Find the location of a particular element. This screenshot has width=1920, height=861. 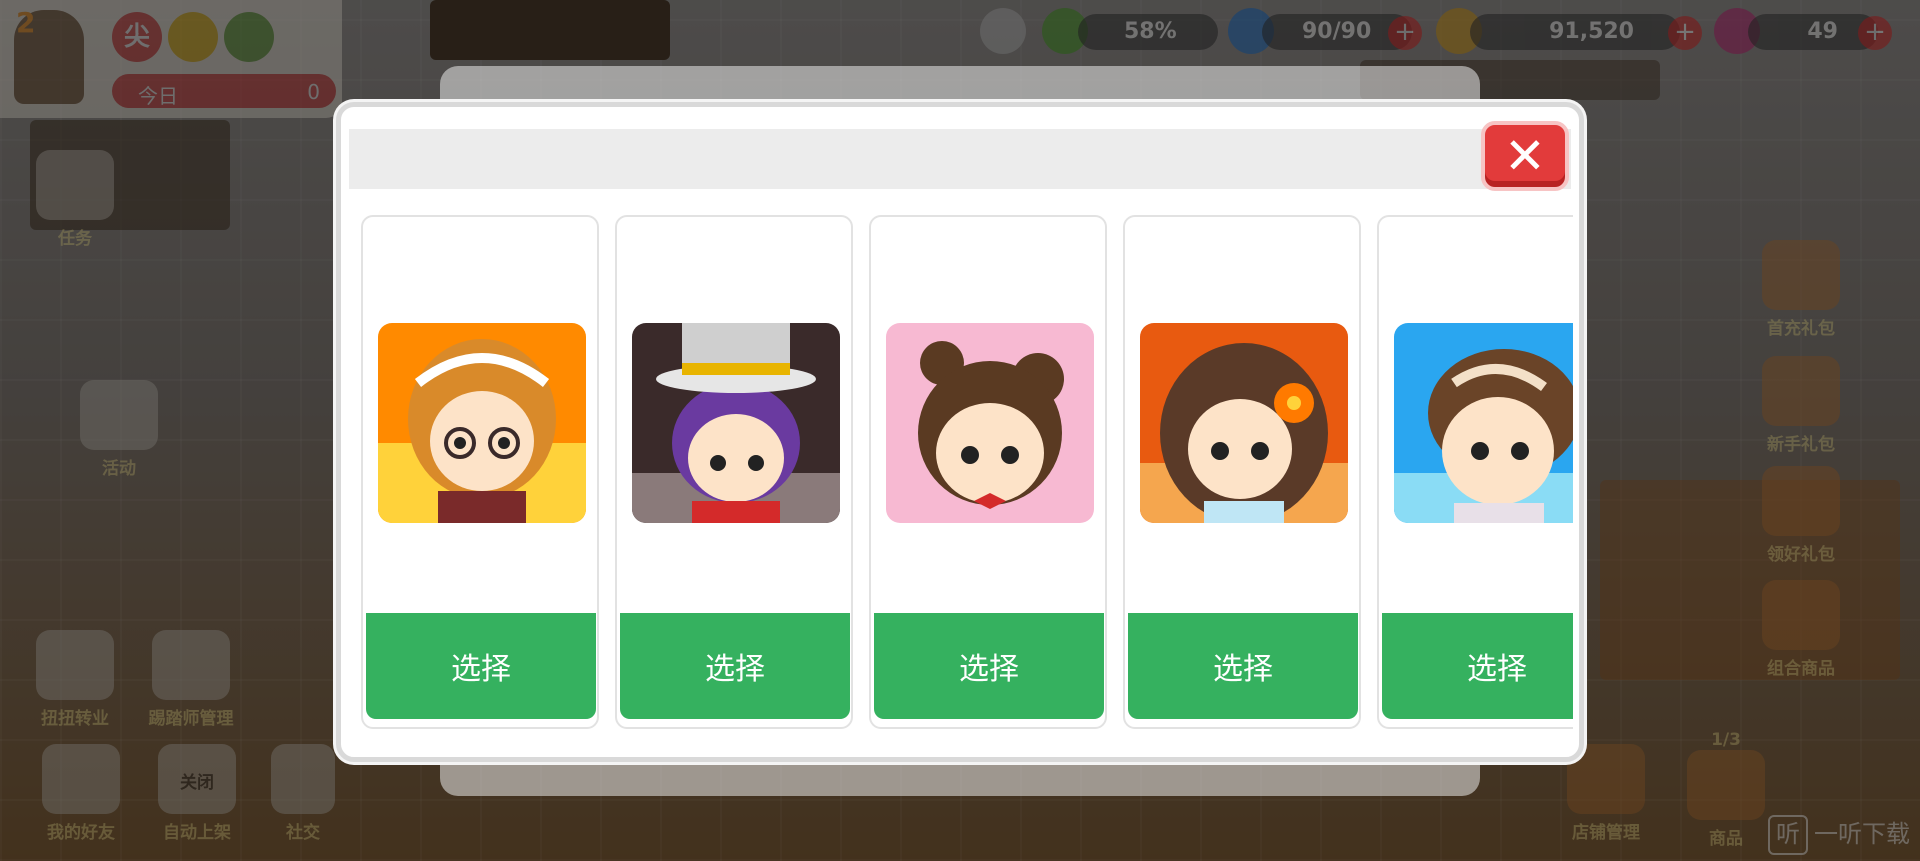

close-button: ✕ is located at coordinates (1525, 156).